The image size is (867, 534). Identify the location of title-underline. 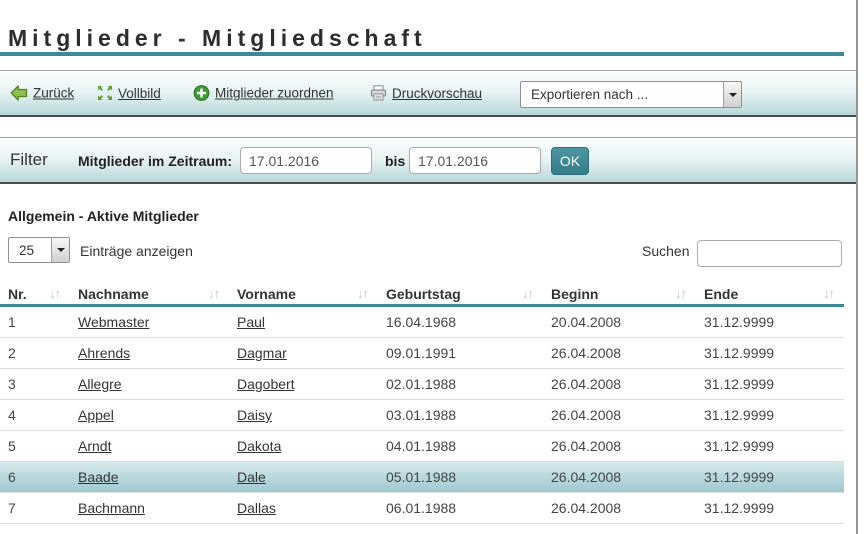
(422, 54).